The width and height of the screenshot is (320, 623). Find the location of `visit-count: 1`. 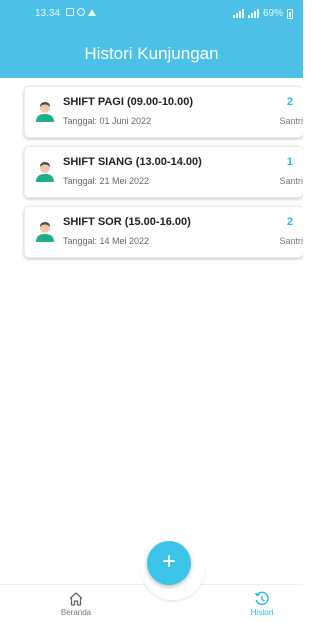

visit-count: 1 is located at coordinates (289, 162).